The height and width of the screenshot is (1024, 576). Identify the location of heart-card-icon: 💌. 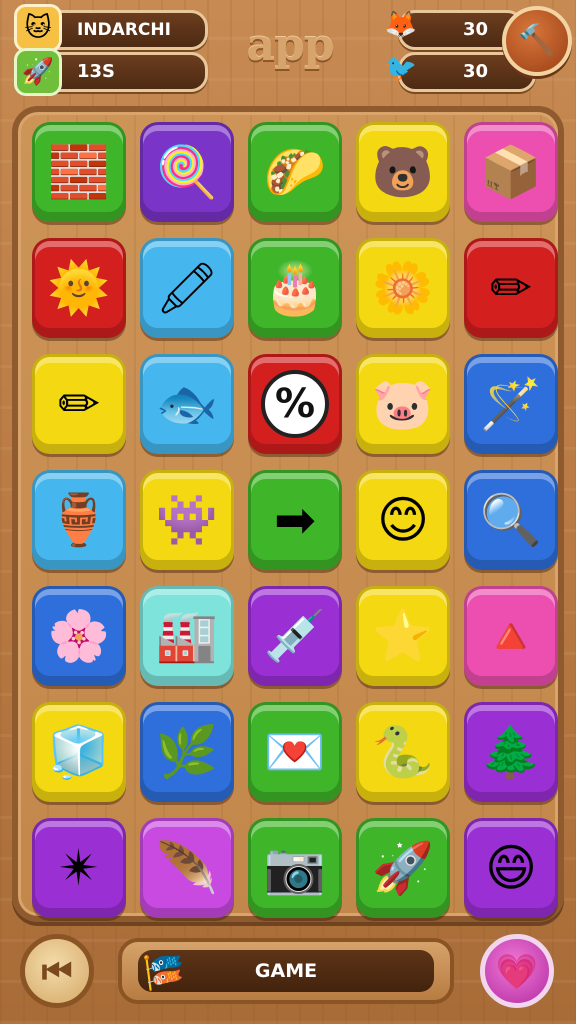
(295, 752).